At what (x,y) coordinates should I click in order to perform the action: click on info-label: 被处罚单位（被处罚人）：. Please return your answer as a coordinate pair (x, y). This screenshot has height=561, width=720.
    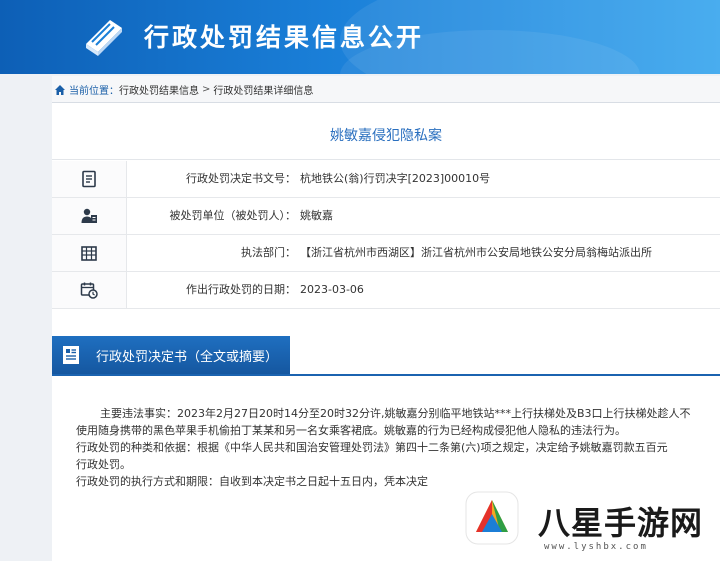
    Looking at the image, I should click on (233, 215).